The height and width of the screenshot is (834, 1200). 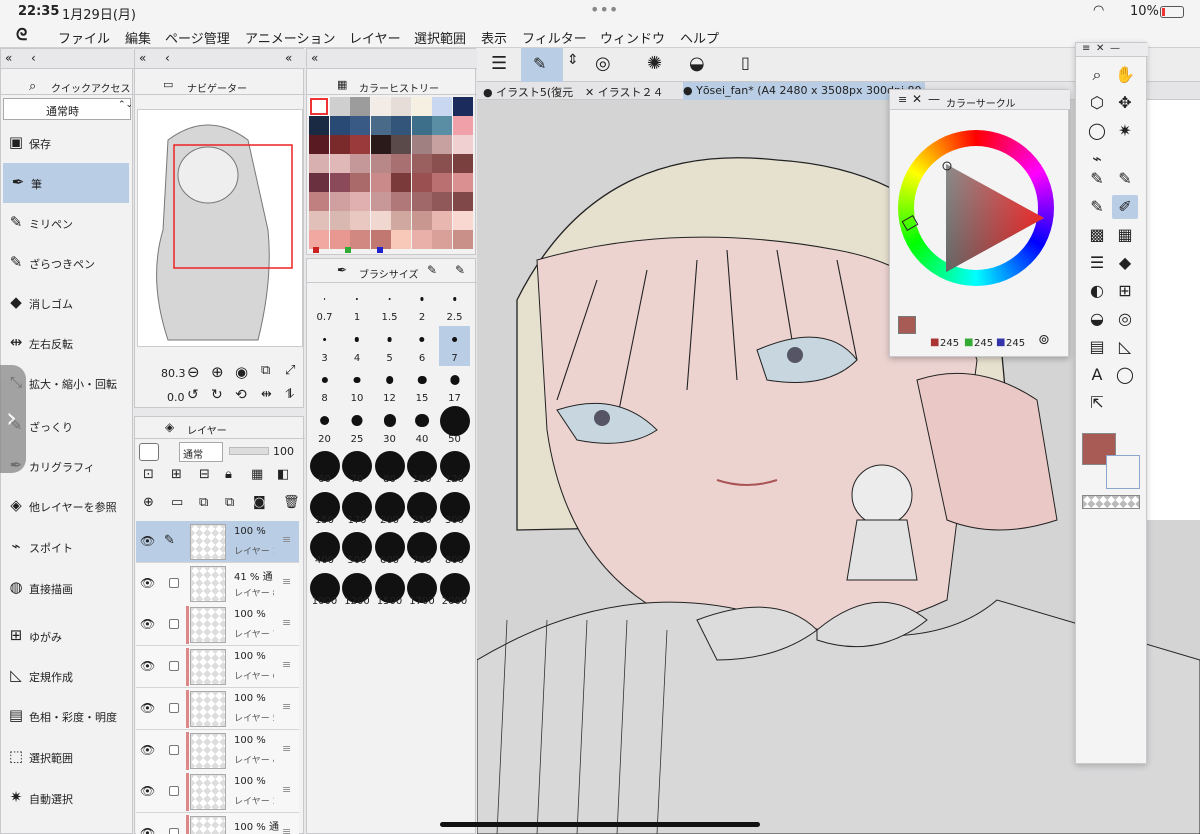 What do you see at coordinates (148, 502) in the screenshot?
I see `new-layer-icon: ⊕` at bounding box center [148, 502].